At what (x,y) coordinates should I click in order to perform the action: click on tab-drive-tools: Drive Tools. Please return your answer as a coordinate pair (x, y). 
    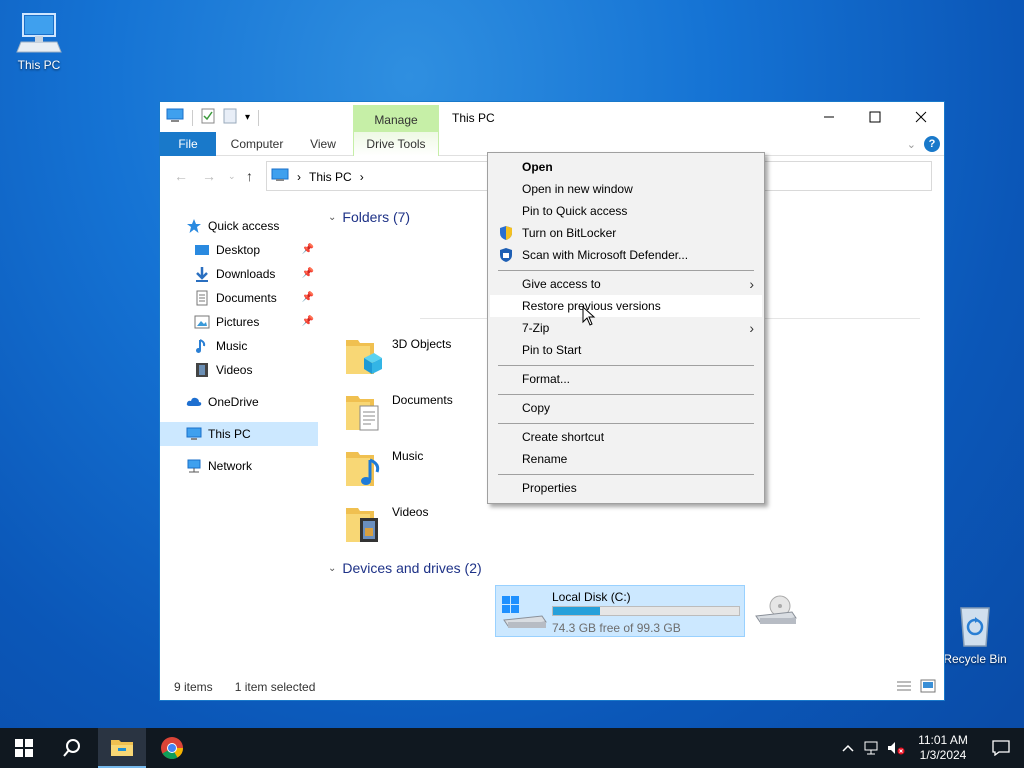
    Looking at the image, I should click on (396, 144).